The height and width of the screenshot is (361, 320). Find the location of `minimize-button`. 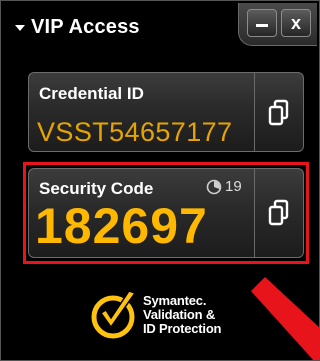

minimize-button is located at coordinates (262, 23).